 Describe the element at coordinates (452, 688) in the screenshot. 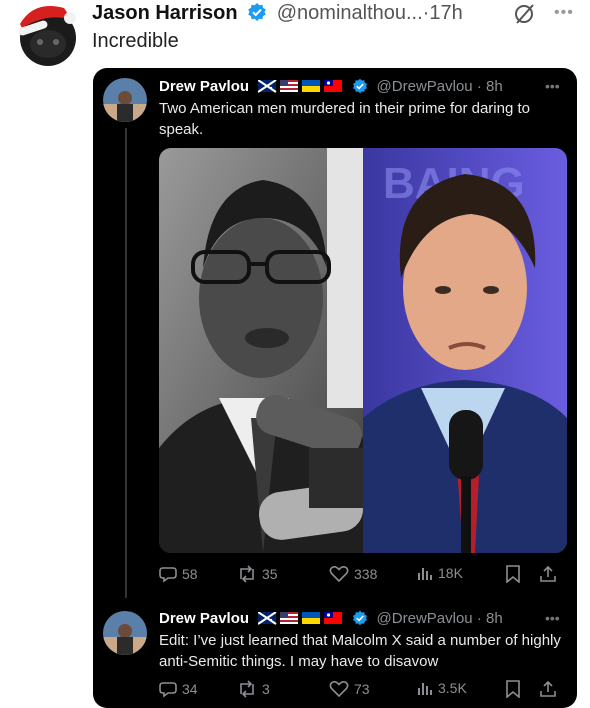

I see `view-count: 3.5K` at that location.